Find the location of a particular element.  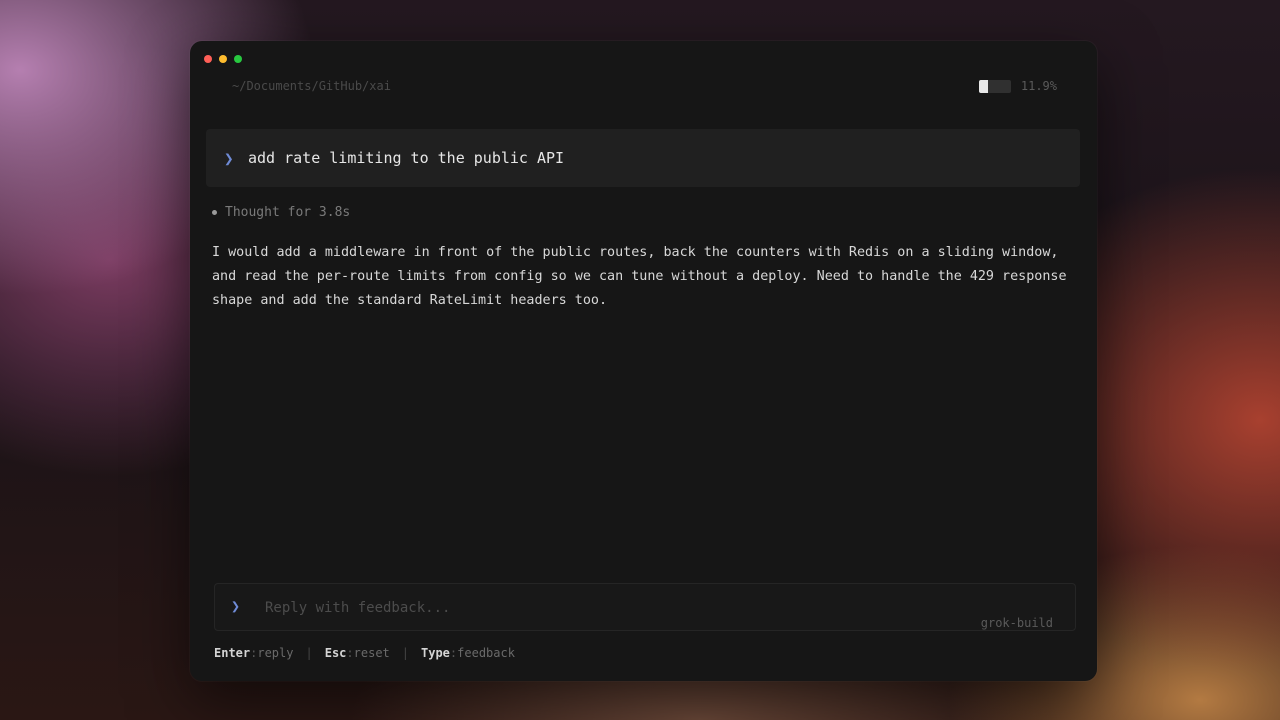

hint-key: Esc is located at coordinates (335, 653).